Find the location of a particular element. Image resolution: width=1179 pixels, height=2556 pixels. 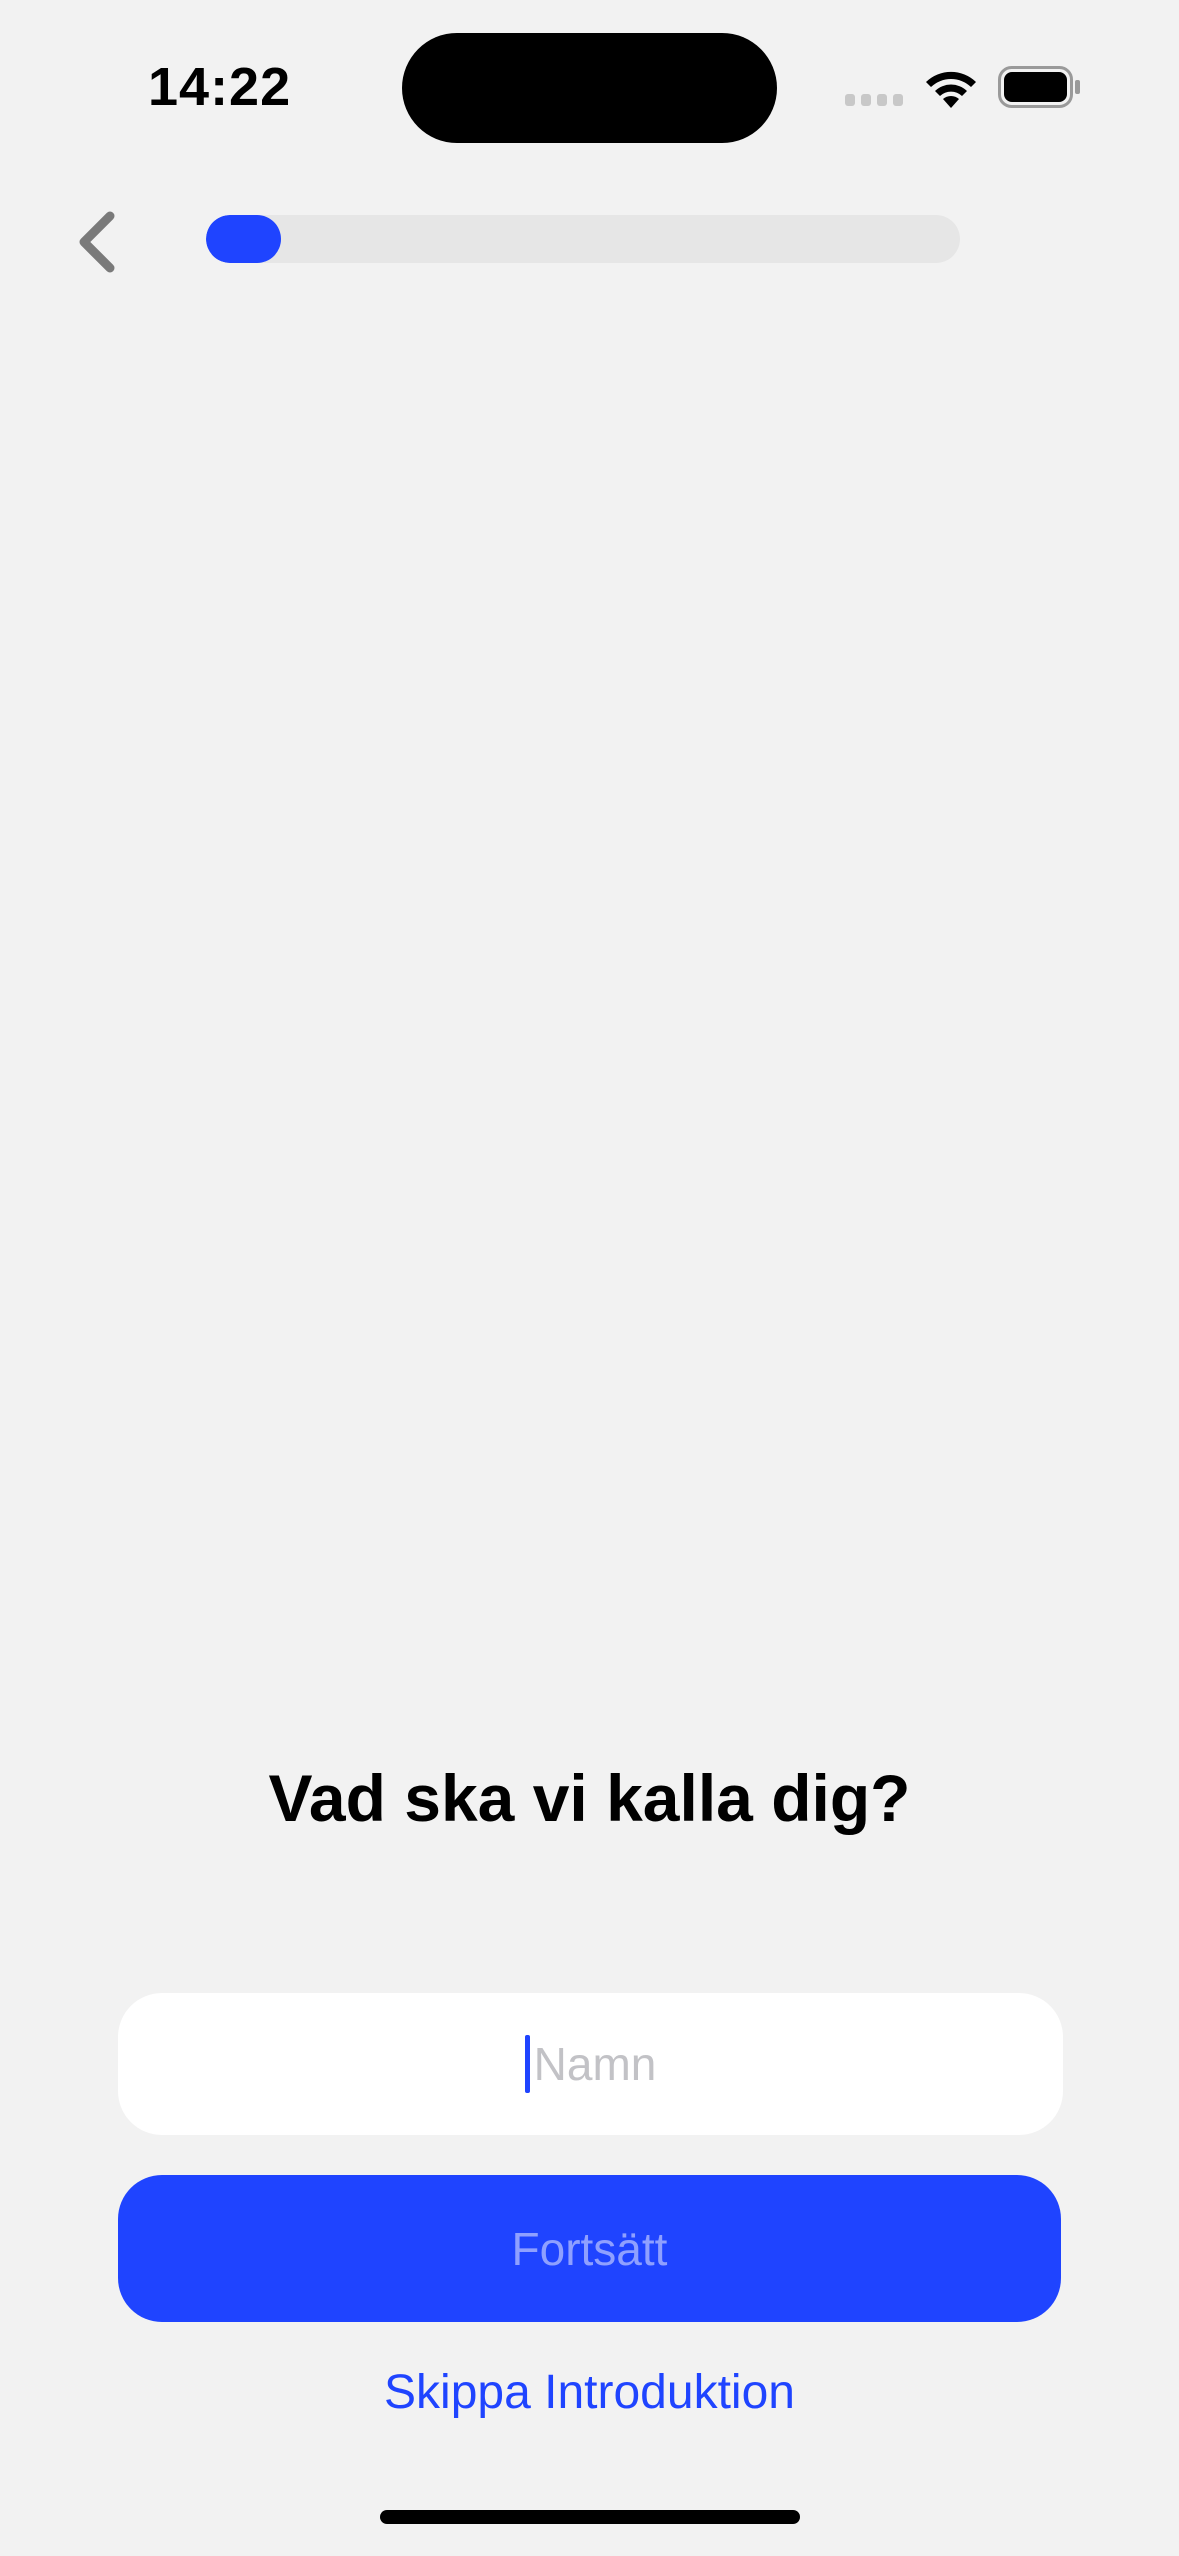

battery-icon is located at coordinates (1039, 87).